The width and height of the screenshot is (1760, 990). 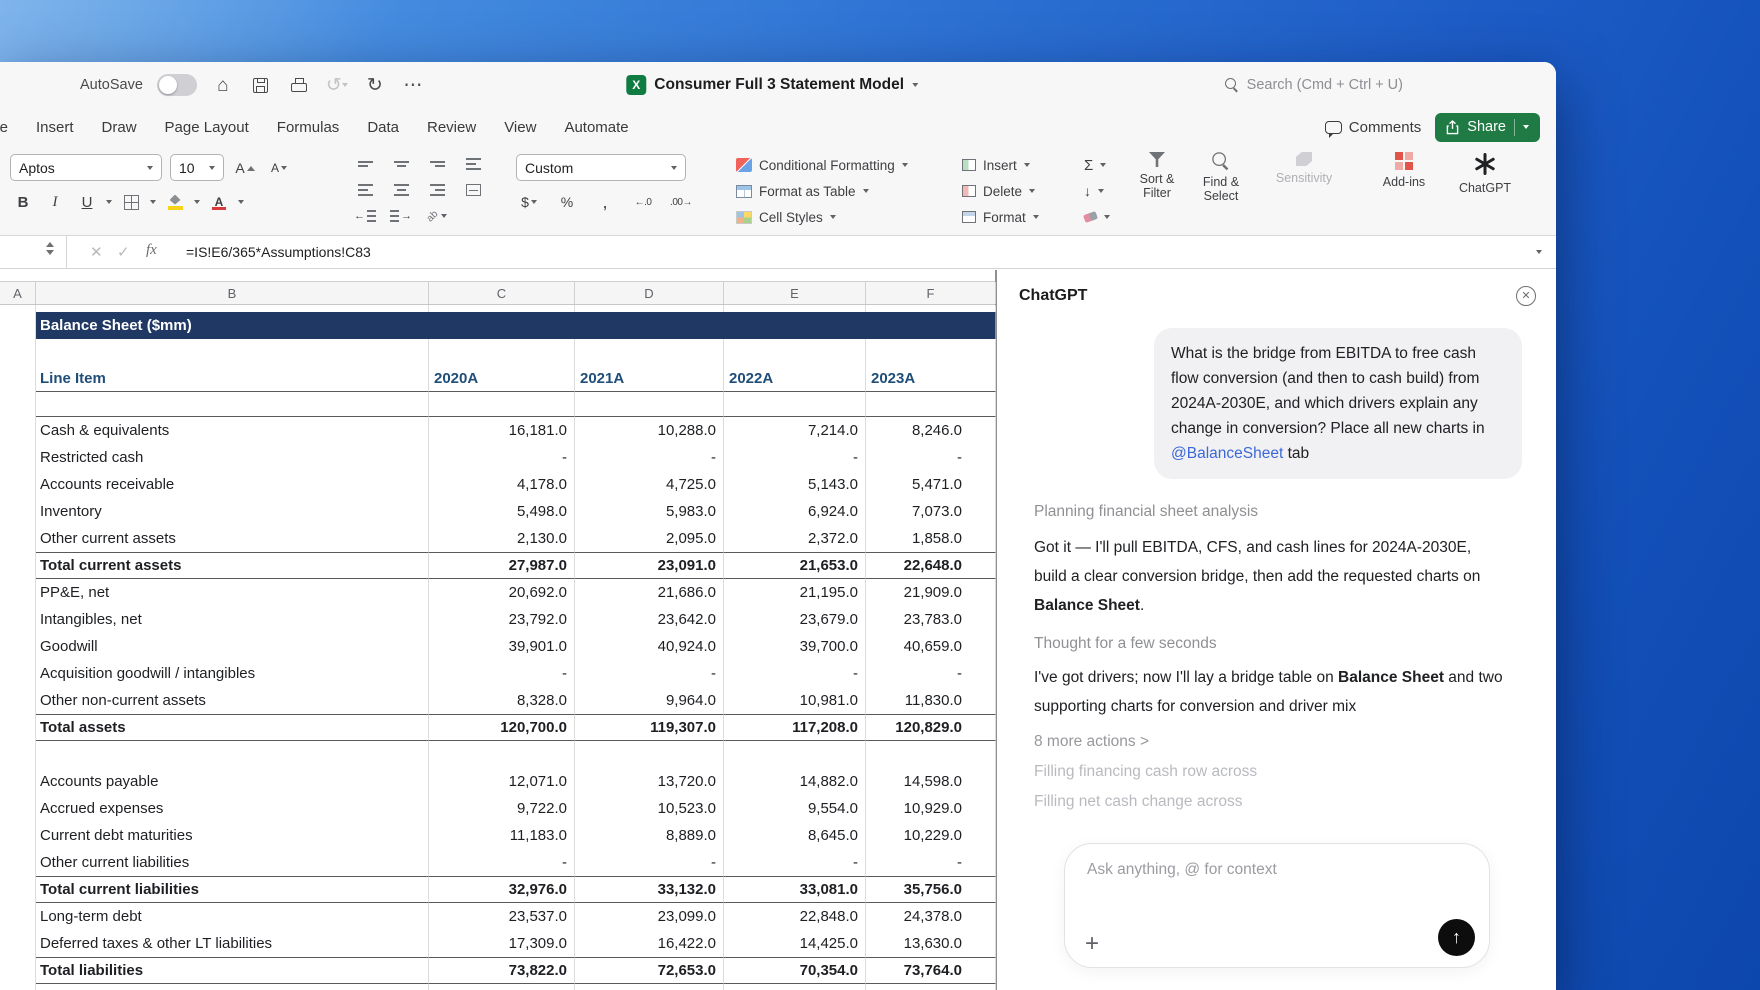 What do you see at coordinates (337, 85) in the screenshot?
I see `undo-icon: ↺` at bounding box center [337, 85].